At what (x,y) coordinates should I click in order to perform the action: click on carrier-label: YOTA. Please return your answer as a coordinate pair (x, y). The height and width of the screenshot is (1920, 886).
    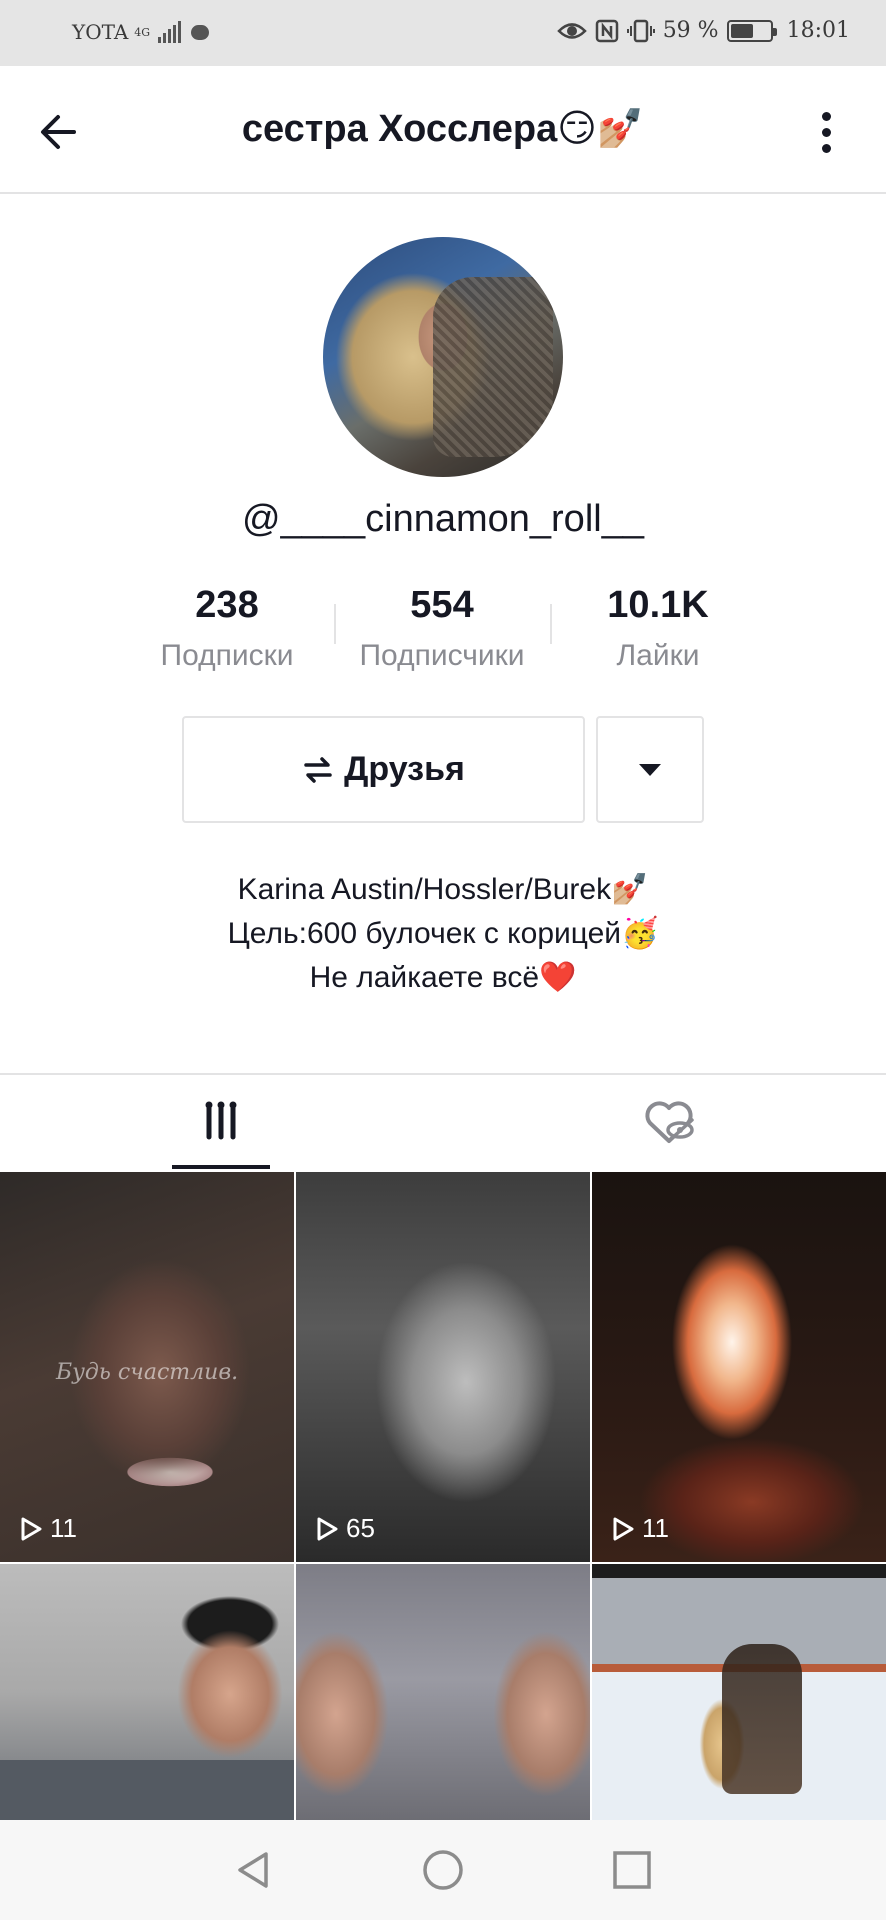
    Looking at the image, I should click on (100, 32).